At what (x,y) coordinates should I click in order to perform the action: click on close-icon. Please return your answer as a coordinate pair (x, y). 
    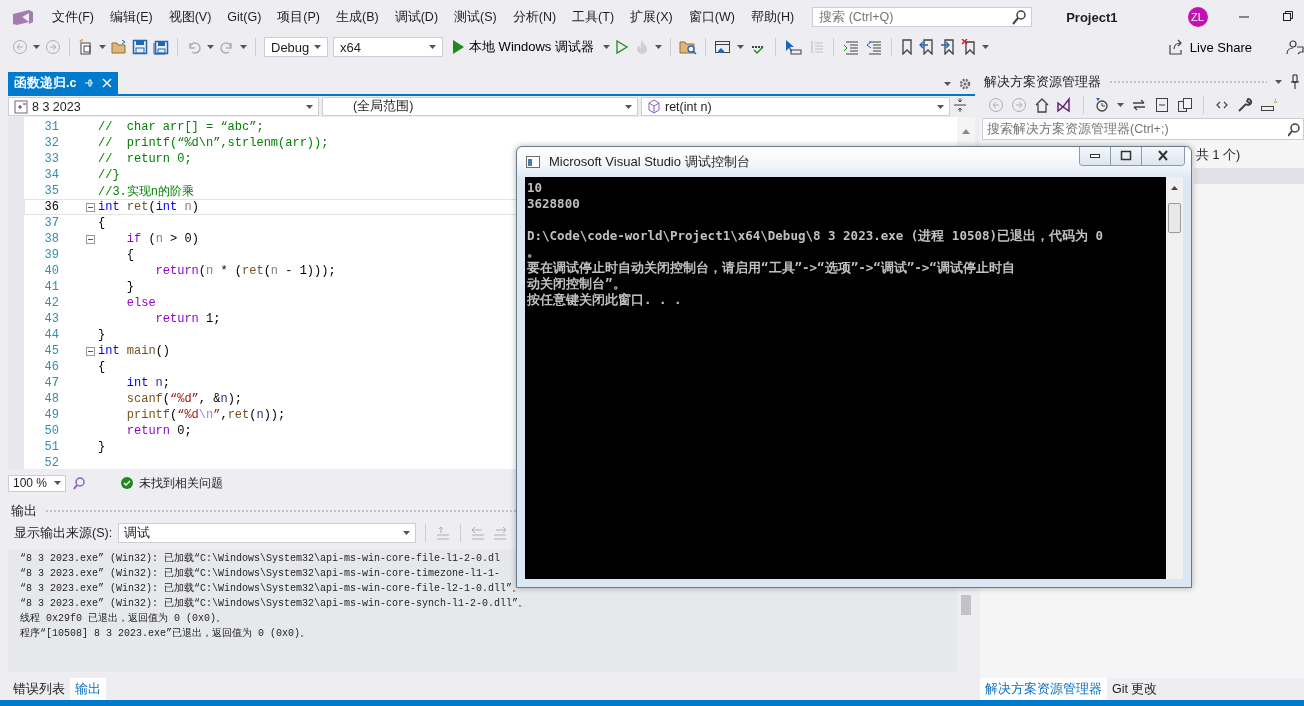
    Looking at the image, I should click on (107, 83).